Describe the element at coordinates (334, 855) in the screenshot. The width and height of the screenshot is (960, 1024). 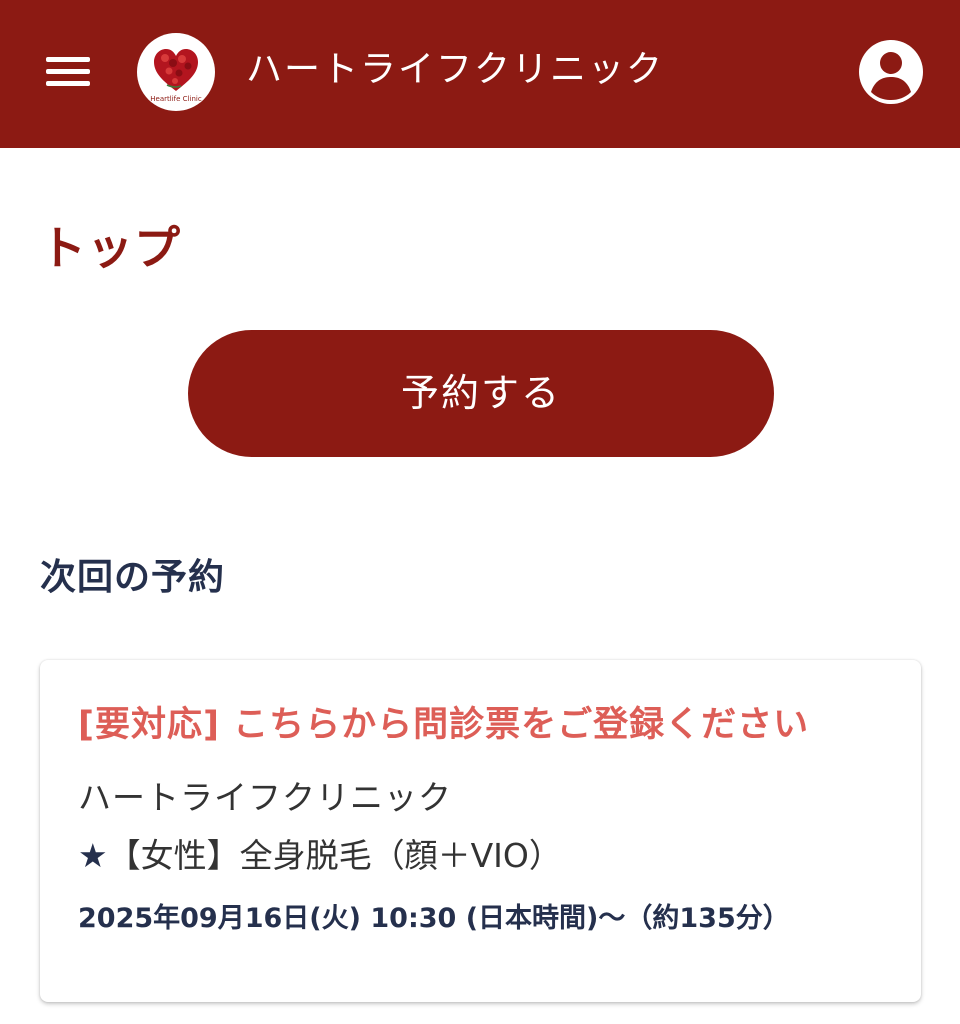
I see `reservation-menu-name: 【女性】全身脱毛（顔＋VIO）` at that location.